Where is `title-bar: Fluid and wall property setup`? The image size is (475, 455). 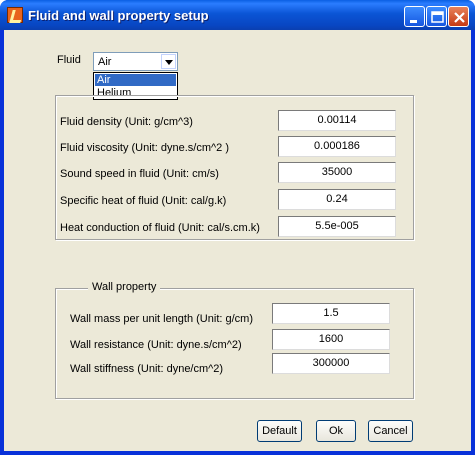 title-bar: Fluid and wall property setup is located at coordinates (237, 15).